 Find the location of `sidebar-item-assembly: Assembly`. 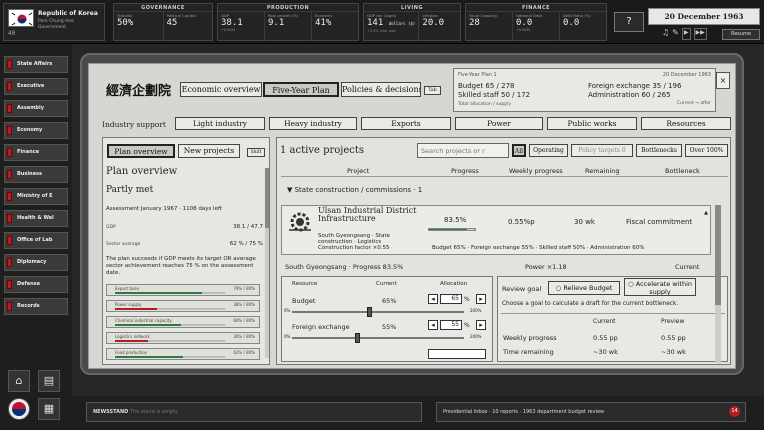

sidebar-item-assembly: Assembly is located at coordinates (36, 108).